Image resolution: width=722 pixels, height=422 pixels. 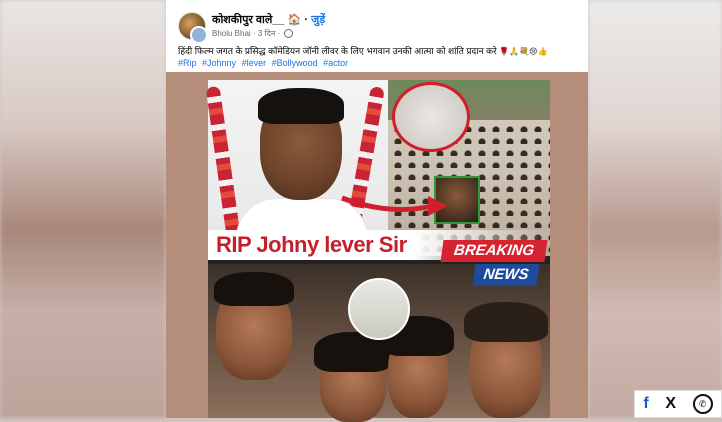 What do you see at coordinates (645, 404) in the screenshot?
I see `facebook-share-icon: f` at bounding box center [645, 404].